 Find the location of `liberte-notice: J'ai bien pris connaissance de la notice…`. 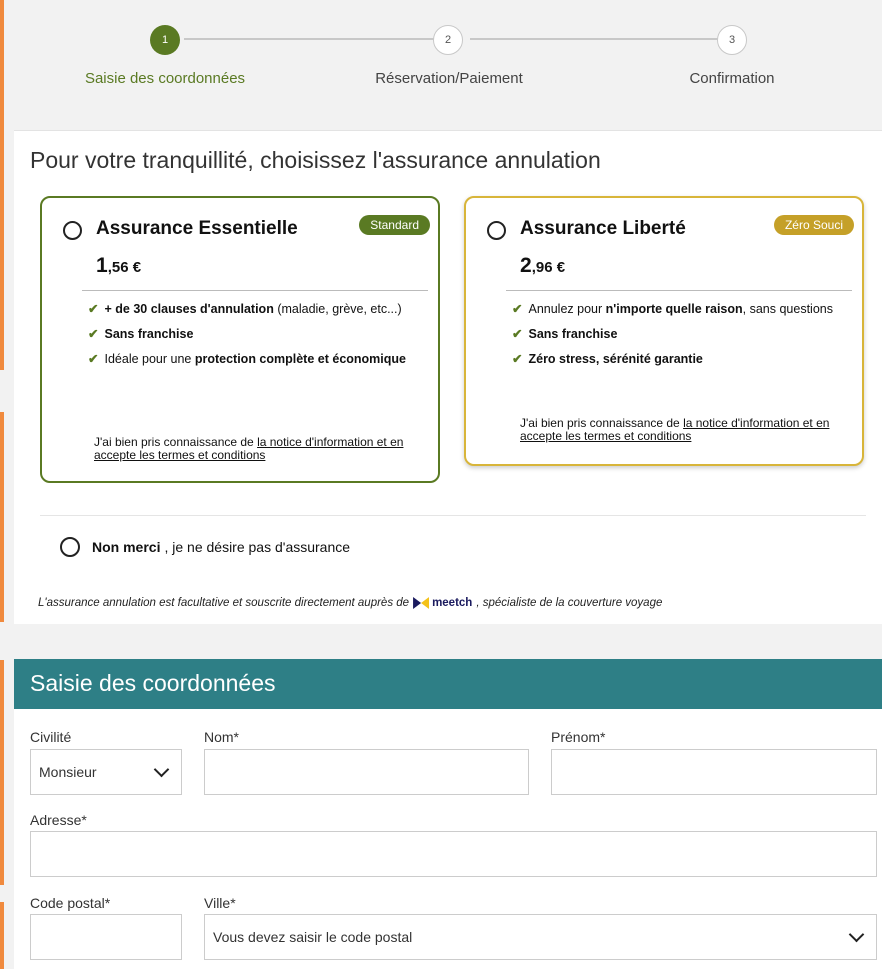

liberte-notice: J'ai bien pris connaissance de la notice… is located at coordinates (675, 429).